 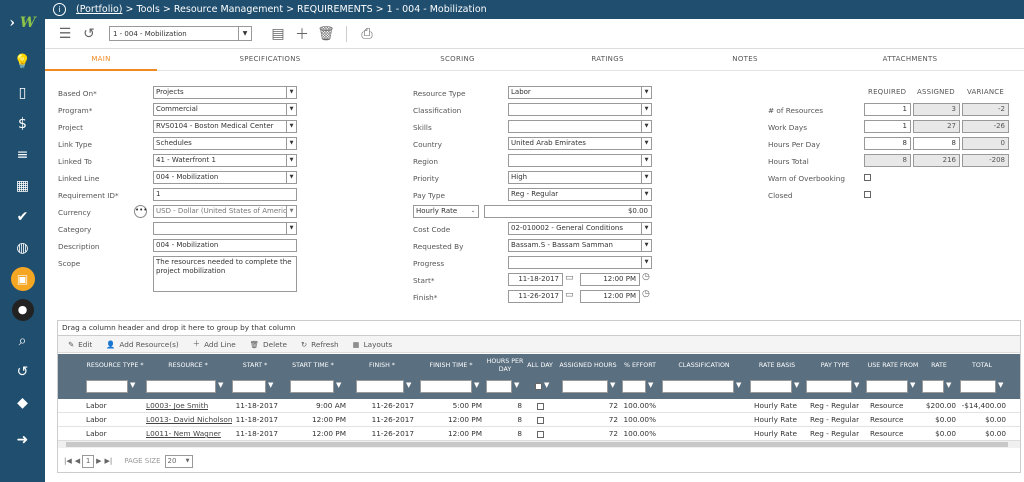 I want to click on dollar-icon: $, so click(x=22, y=123).